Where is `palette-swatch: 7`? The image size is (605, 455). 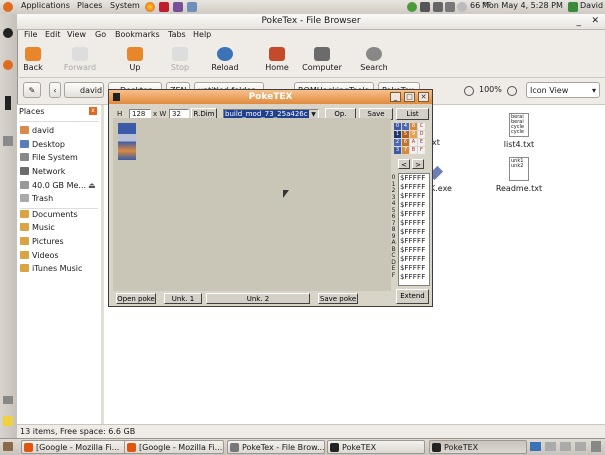
palette-swatch: 7 is located at coordinates (405, 150).